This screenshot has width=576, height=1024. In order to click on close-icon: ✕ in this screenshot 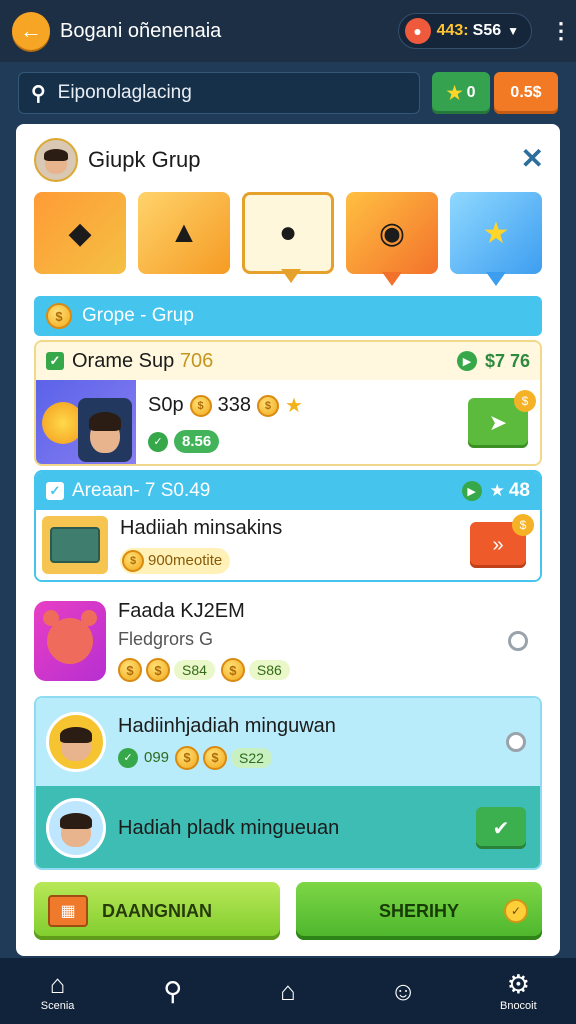, I will do `click(532, 158)`.